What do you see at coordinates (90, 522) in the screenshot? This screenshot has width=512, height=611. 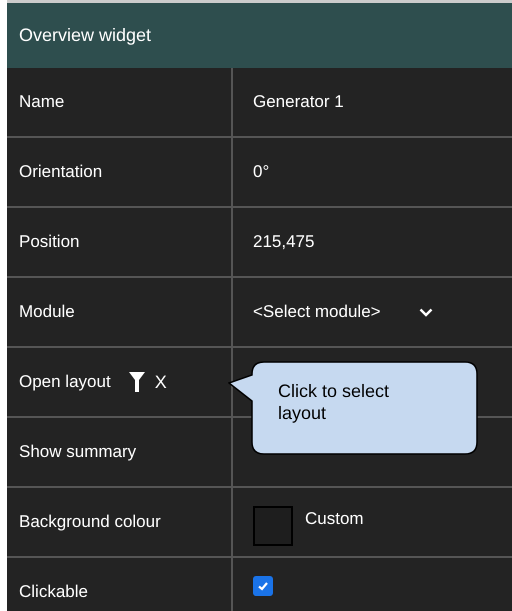 I see `property-label: Background colour` at bounding box center [90, 522].